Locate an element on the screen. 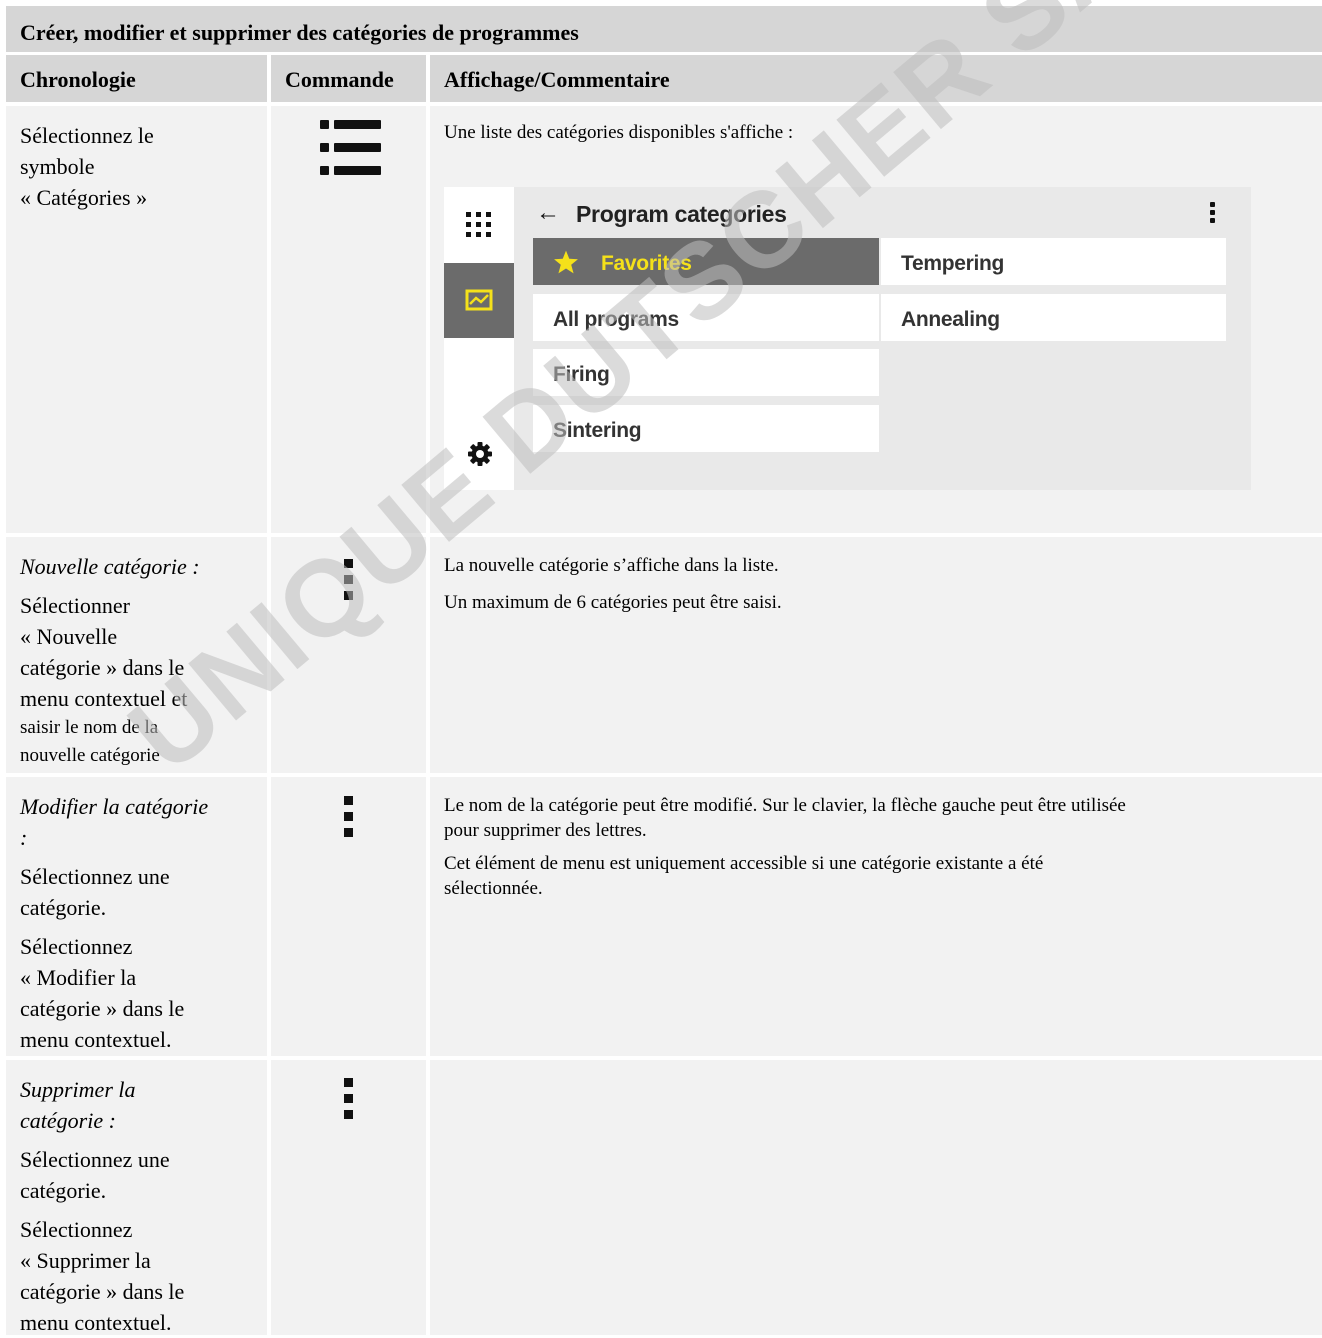  device-sidebar is located at coordinates (479, 338).